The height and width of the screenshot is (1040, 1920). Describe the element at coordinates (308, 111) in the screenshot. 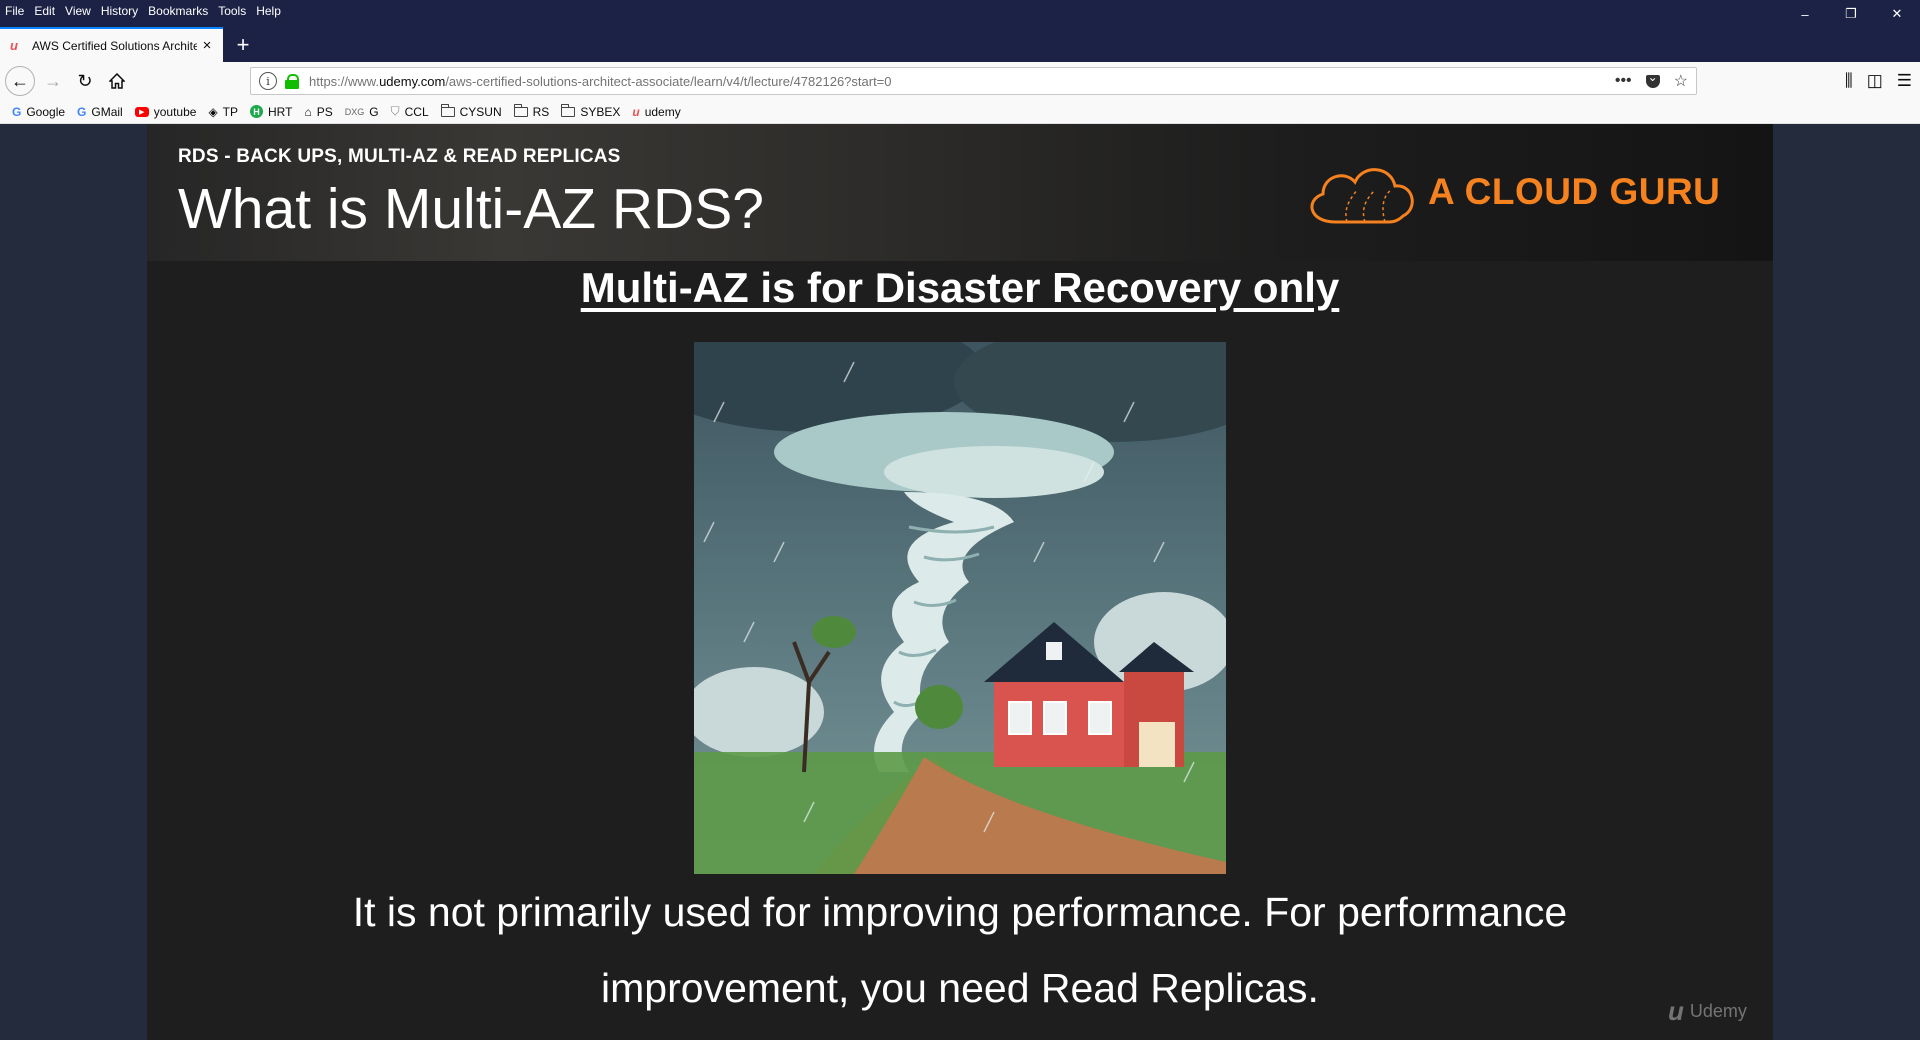

I see `ps-icon: ⌂` at that location.